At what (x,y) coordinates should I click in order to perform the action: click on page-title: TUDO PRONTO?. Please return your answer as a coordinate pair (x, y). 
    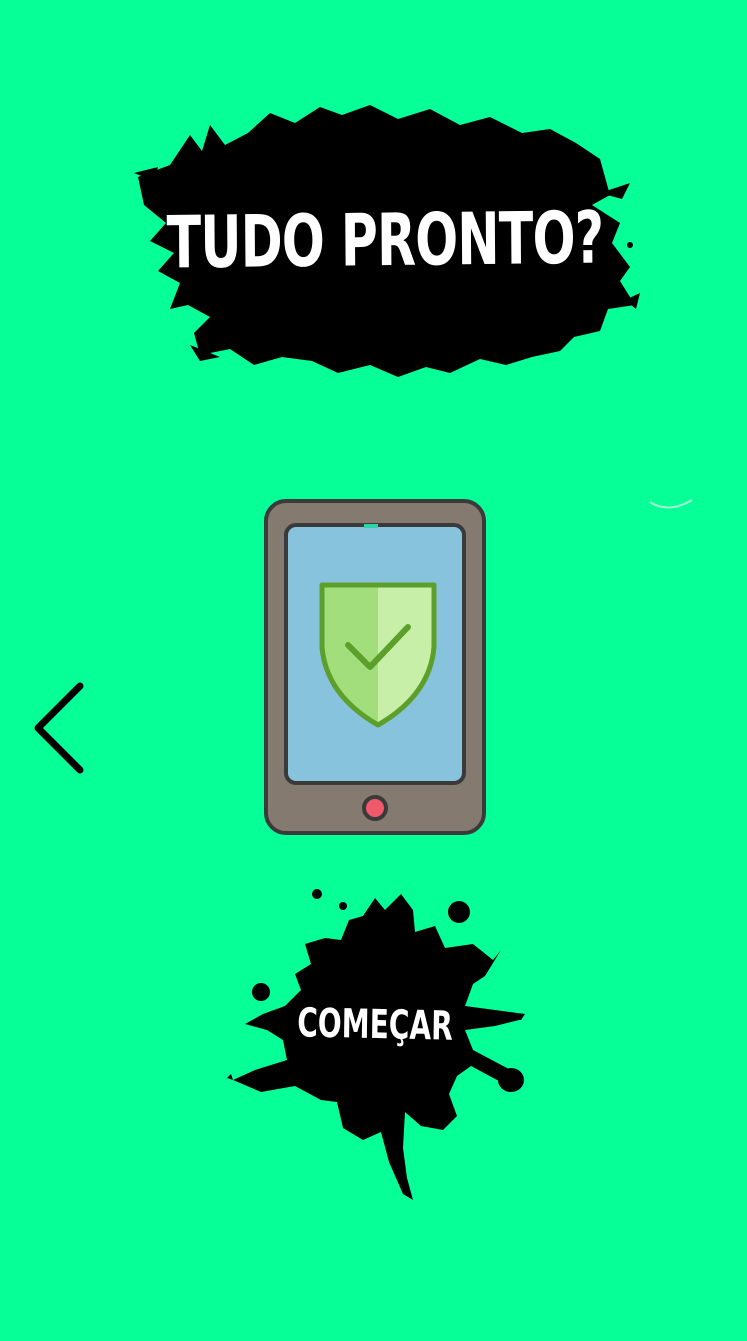
    Looking at the image, I should click on (385, 240).